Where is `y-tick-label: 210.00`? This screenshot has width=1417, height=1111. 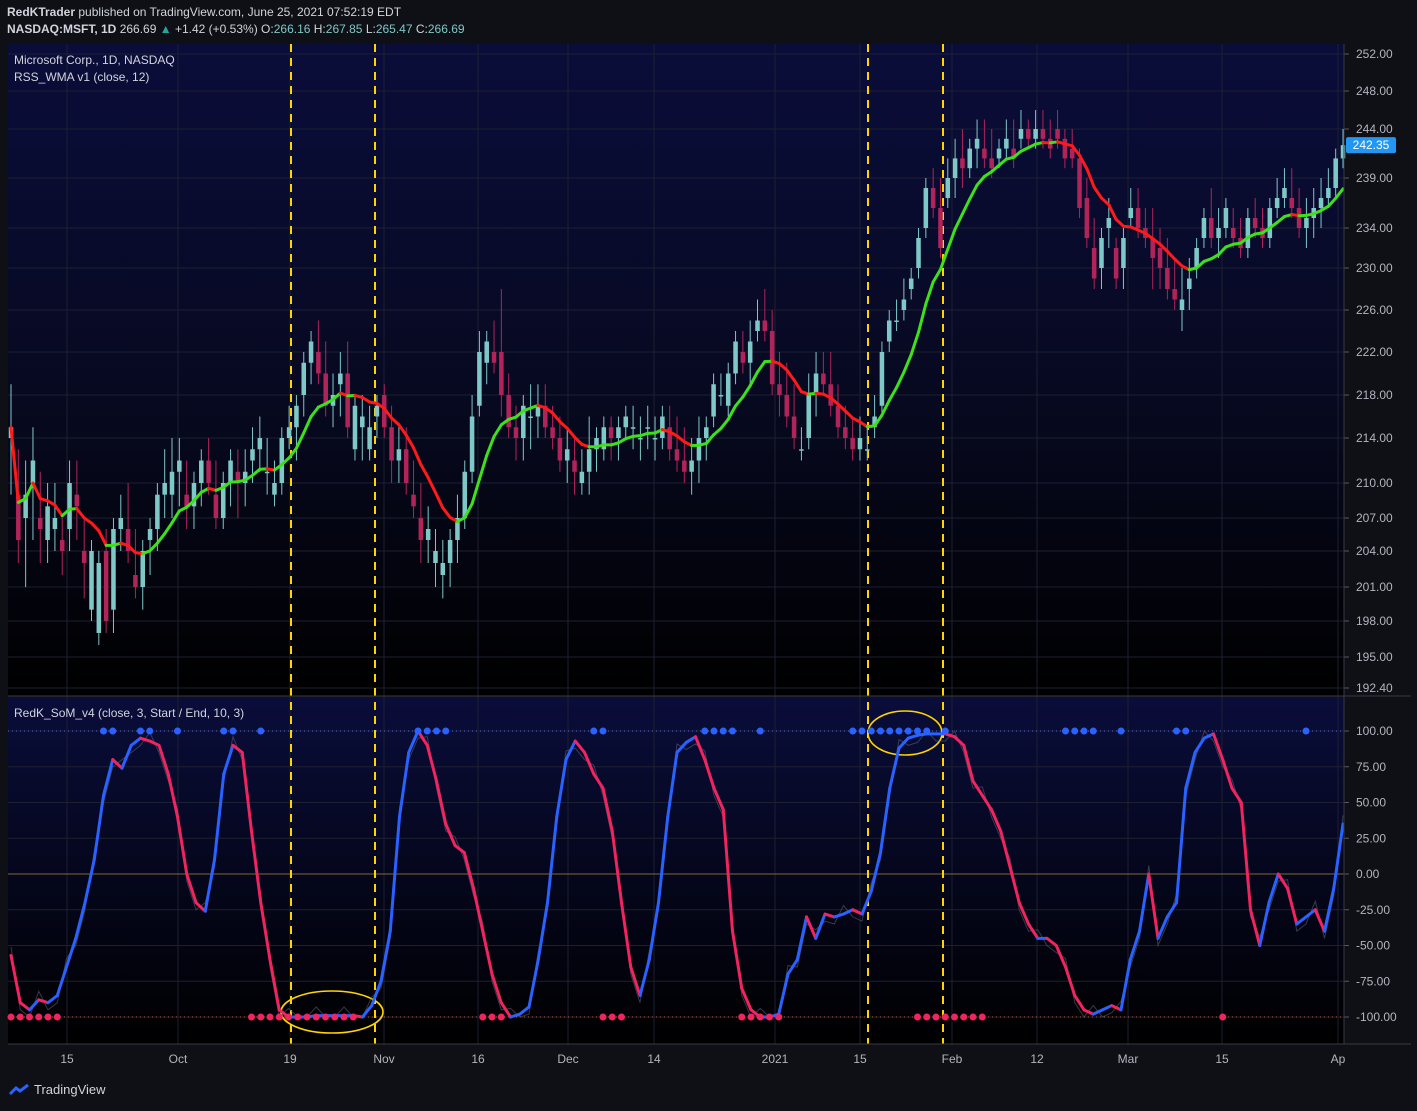
y-tick-label: 210.00 is located at coordinates (1374, 483).